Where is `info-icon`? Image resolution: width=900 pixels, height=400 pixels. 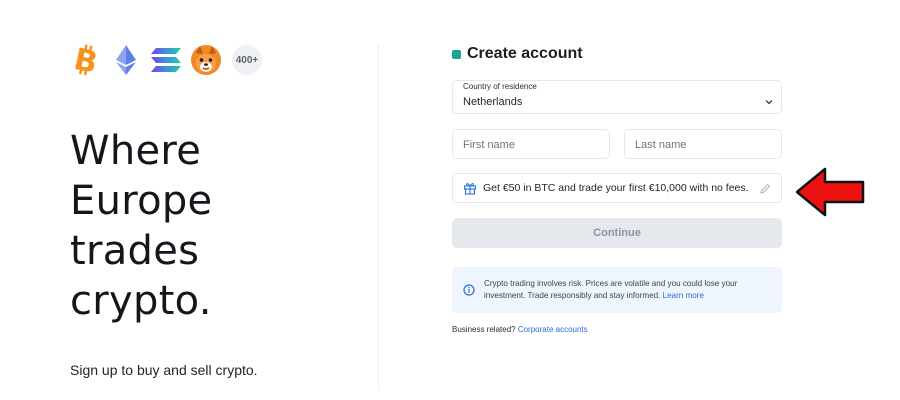 info-icon is located at coordinates (469, 292).